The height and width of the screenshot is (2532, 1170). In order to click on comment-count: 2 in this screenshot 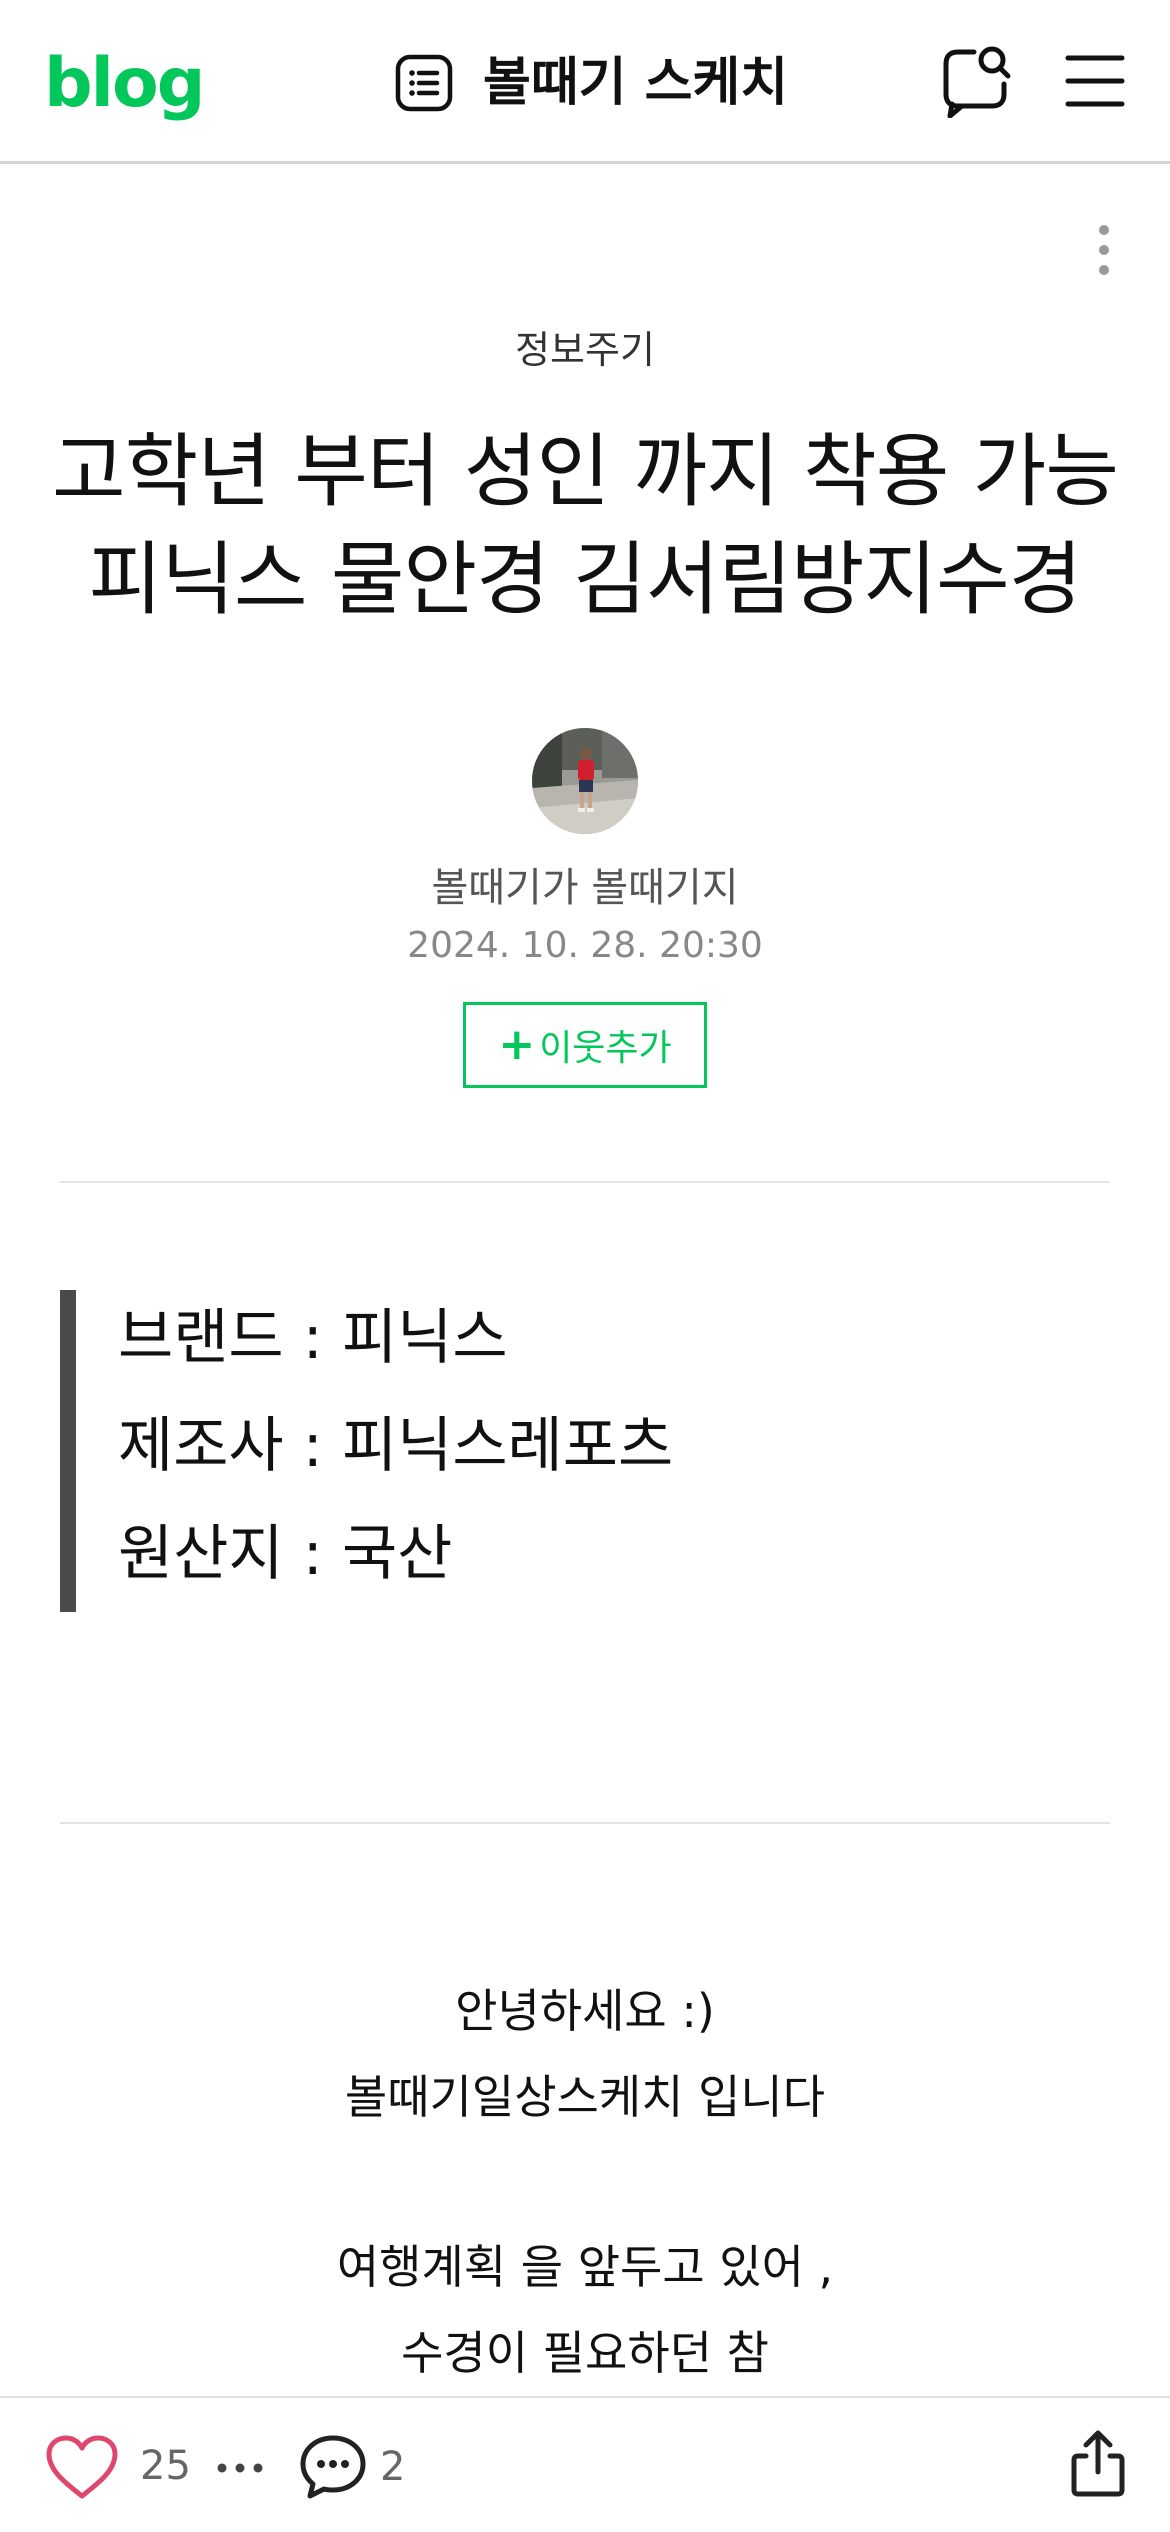, I will do `click(393, 2467)`.